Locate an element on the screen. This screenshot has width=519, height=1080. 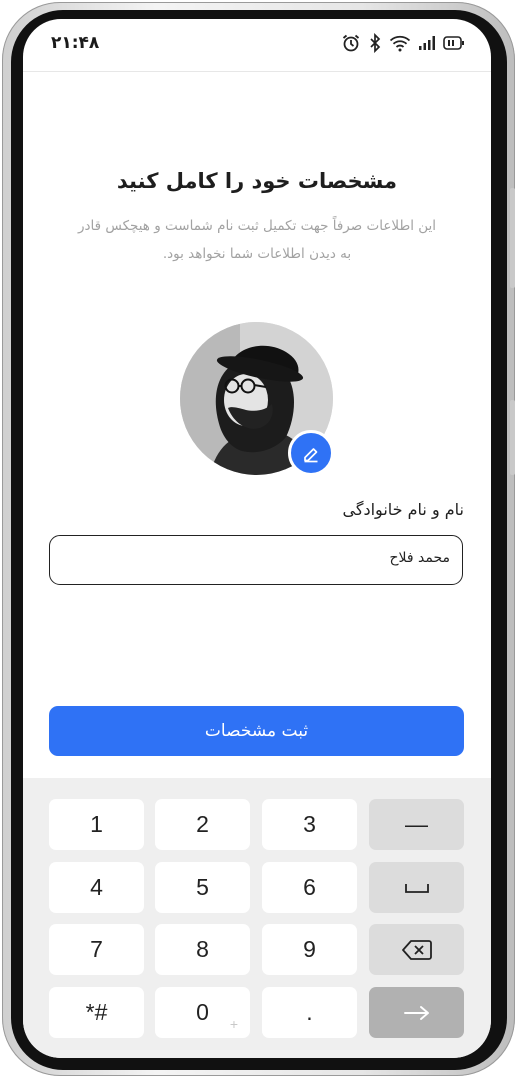
space-icon is located at coordinates (416, 888).